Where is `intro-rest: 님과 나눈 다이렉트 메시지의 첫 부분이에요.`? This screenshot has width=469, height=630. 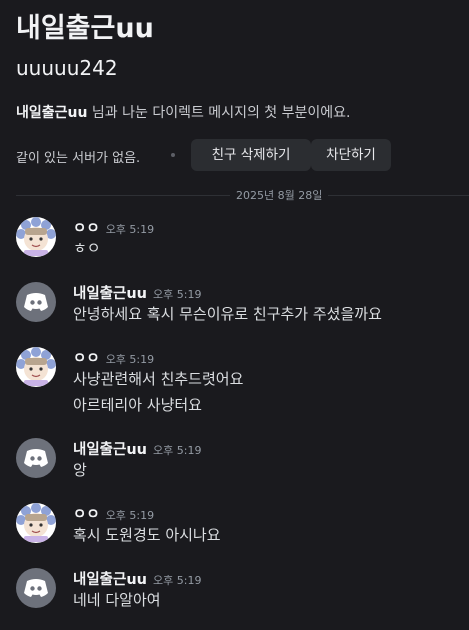
intro-rest: 님과 나눈 다이렉트 메시지의 첫 부분이에요. is located at coordinates (219, 113).